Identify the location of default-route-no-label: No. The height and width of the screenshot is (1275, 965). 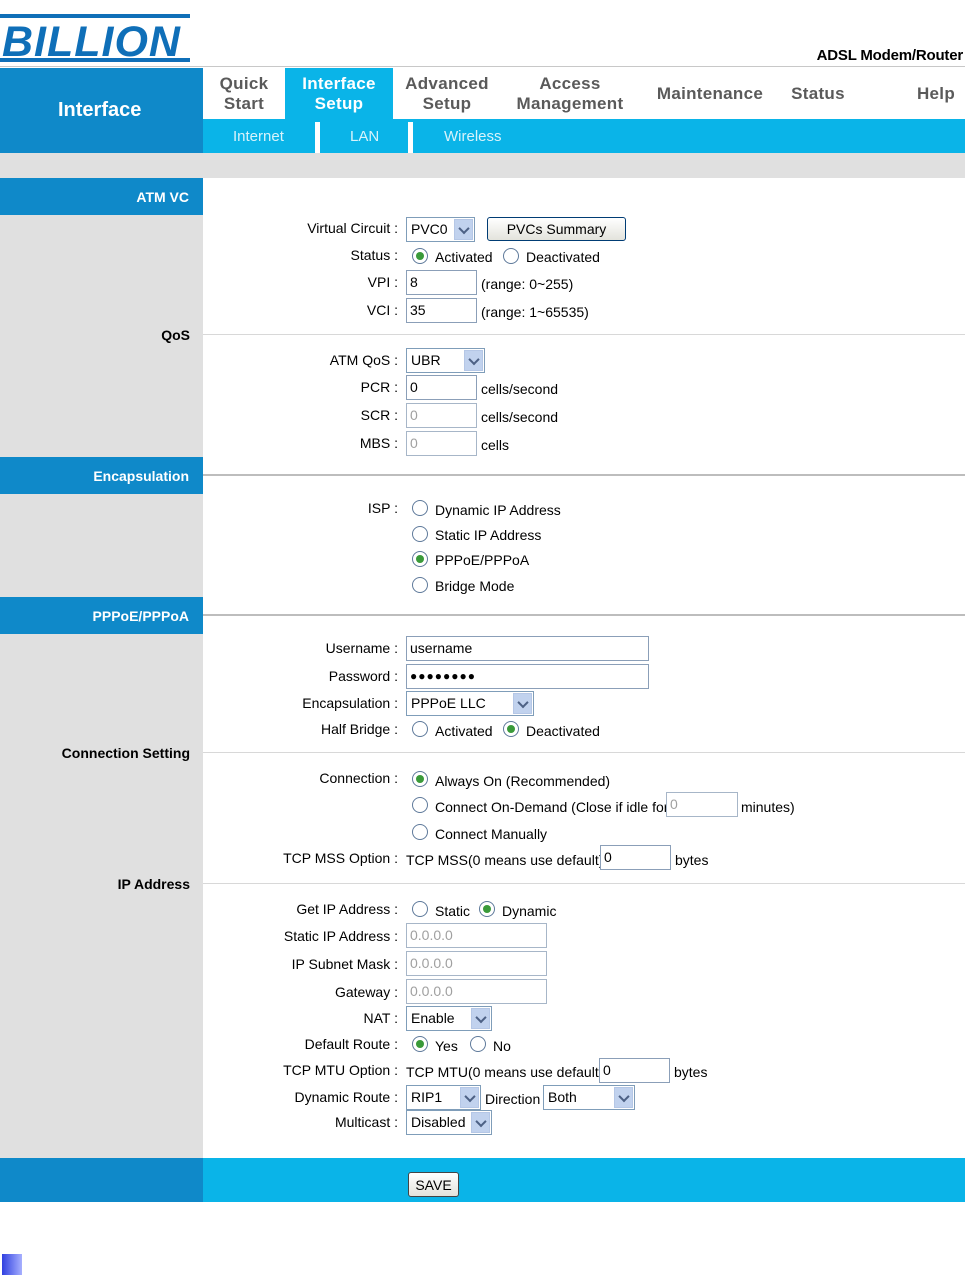
(502, 1046).